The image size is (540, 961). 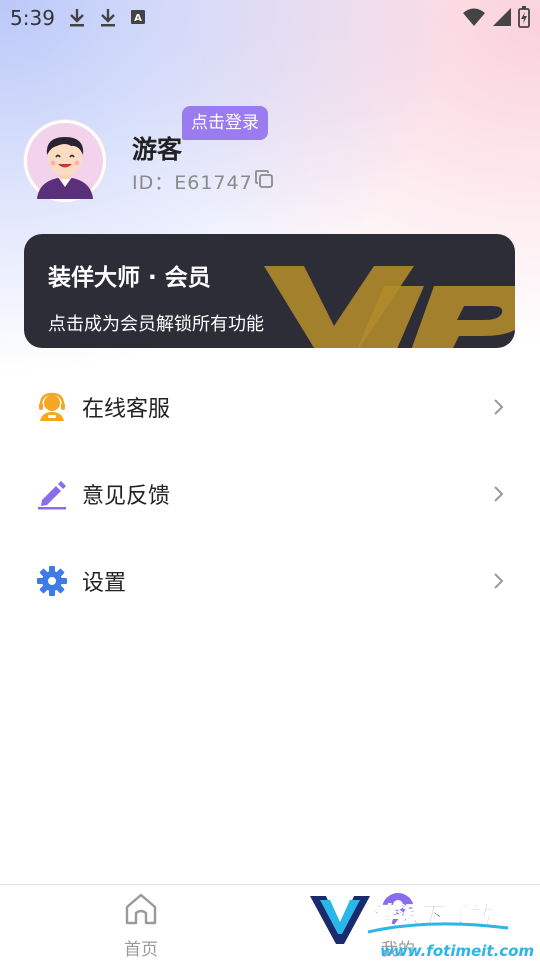 I want to click on menu-label: 在线客服, so click(x=126, y=409).